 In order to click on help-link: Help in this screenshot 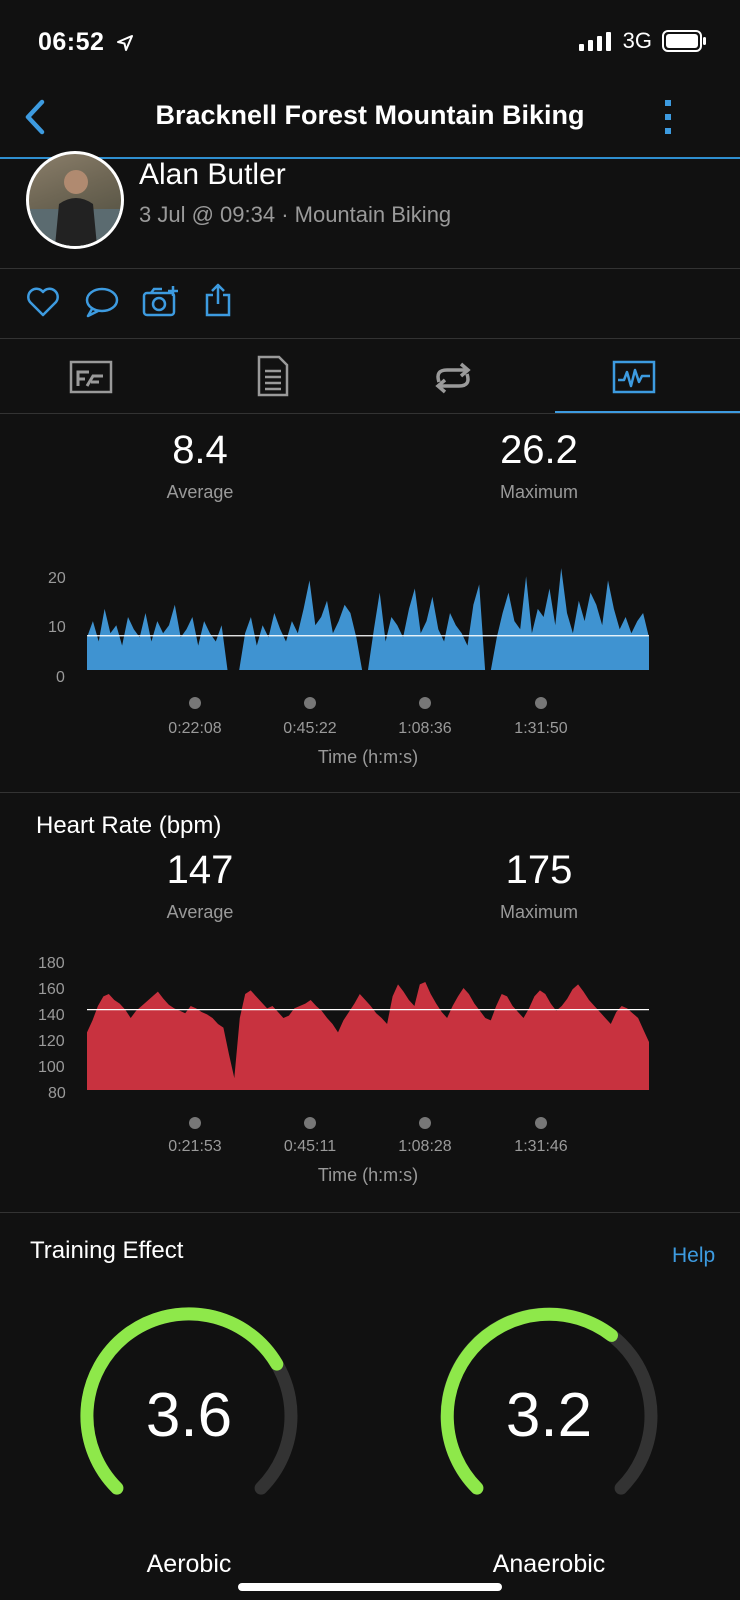, I will do `click(693, 1256)`.